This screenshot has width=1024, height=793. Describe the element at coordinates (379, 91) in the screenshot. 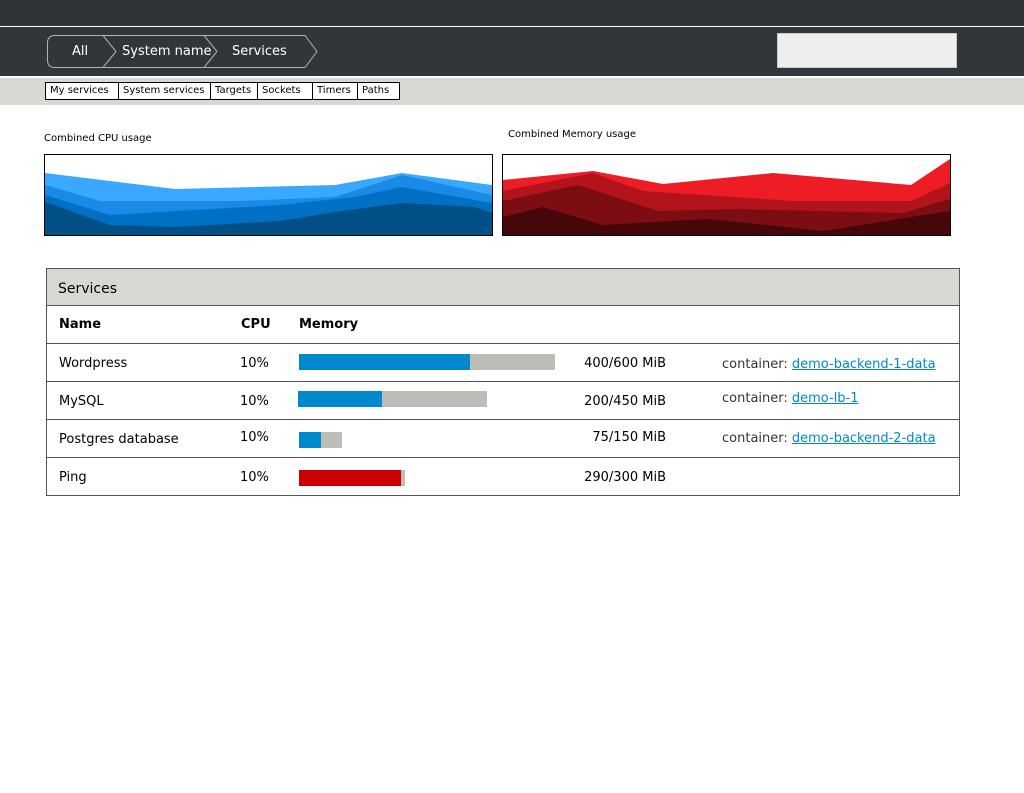

I see `tab-paths: Paths` at that location.